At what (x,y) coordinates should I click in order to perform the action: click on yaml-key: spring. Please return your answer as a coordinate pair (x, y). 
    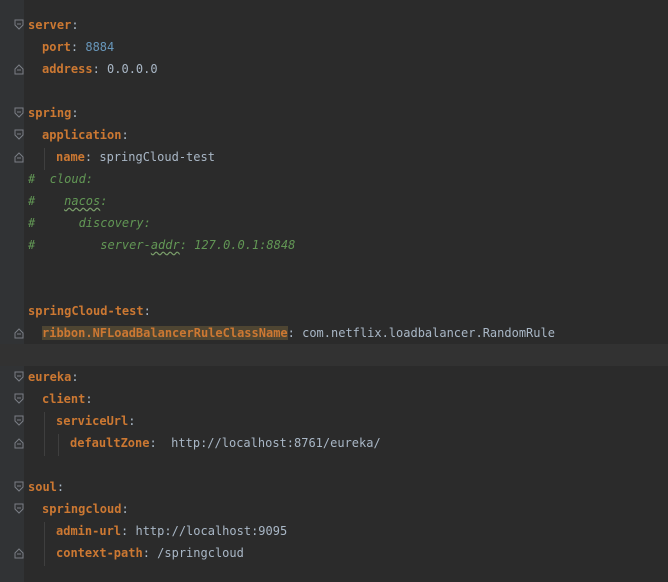
    Looking at the image, I should click on (50, 113).